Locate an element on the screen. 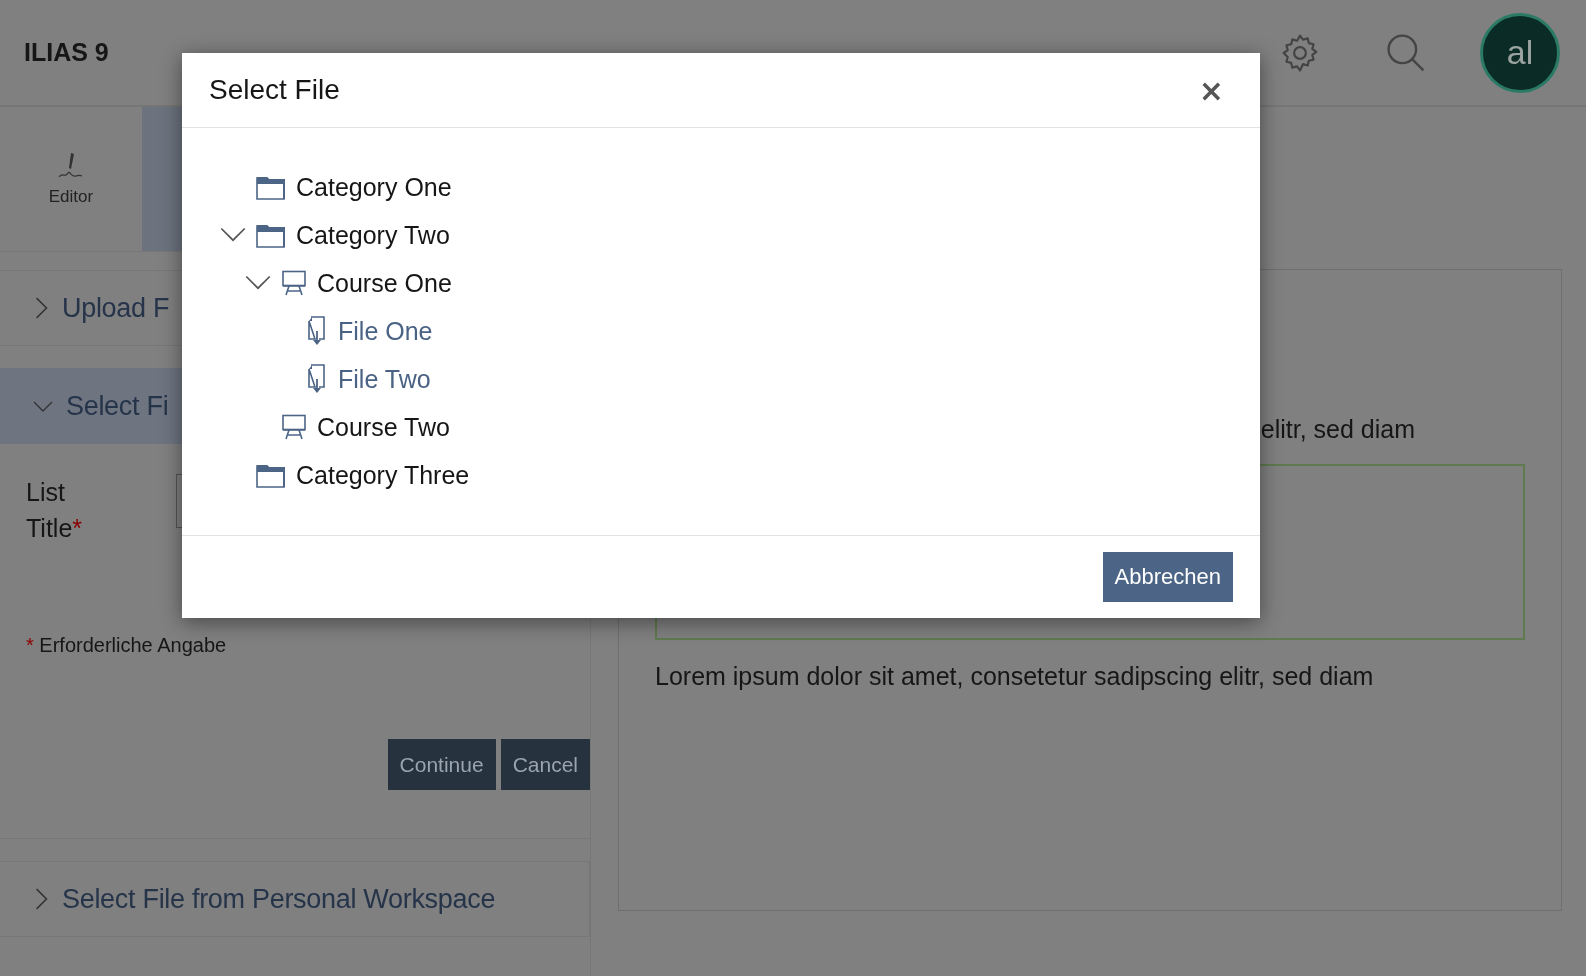  app-title: ILIAS 9 is located at coordinates (66, 52).